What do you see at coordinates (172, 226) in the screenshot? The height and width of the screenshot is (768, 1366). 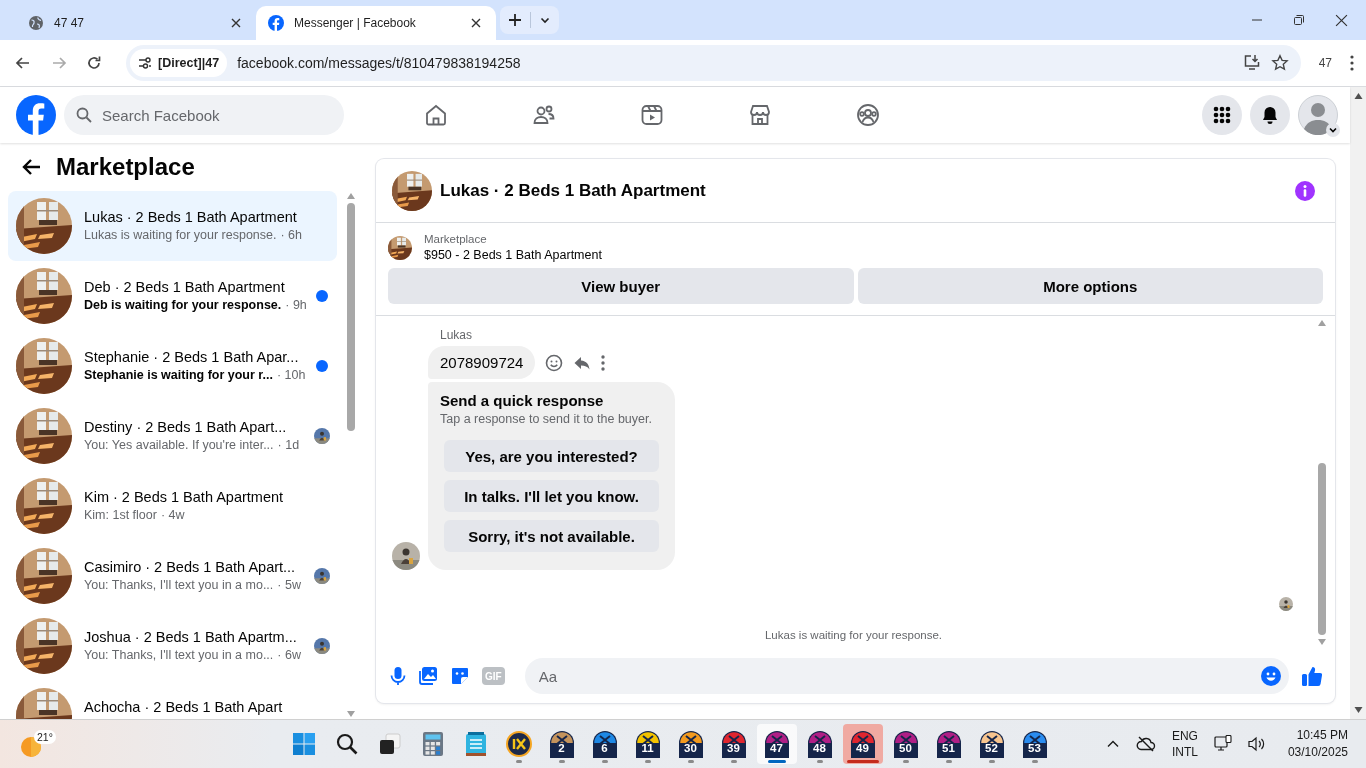 I see `conversation-item: Lukas · 2 Beds 1 Bath Apartment Lukas is waiting for your response. · 6h` at bounding box center [172, 226].